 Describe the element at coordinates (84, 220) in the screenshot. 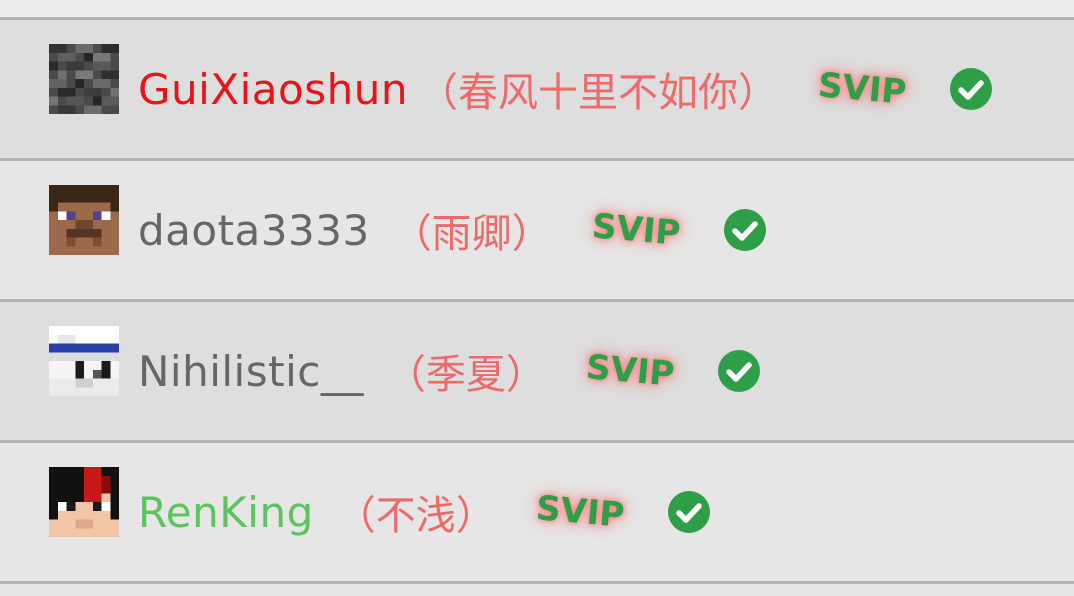

I see `steve-face-avatar-icon` at that location.